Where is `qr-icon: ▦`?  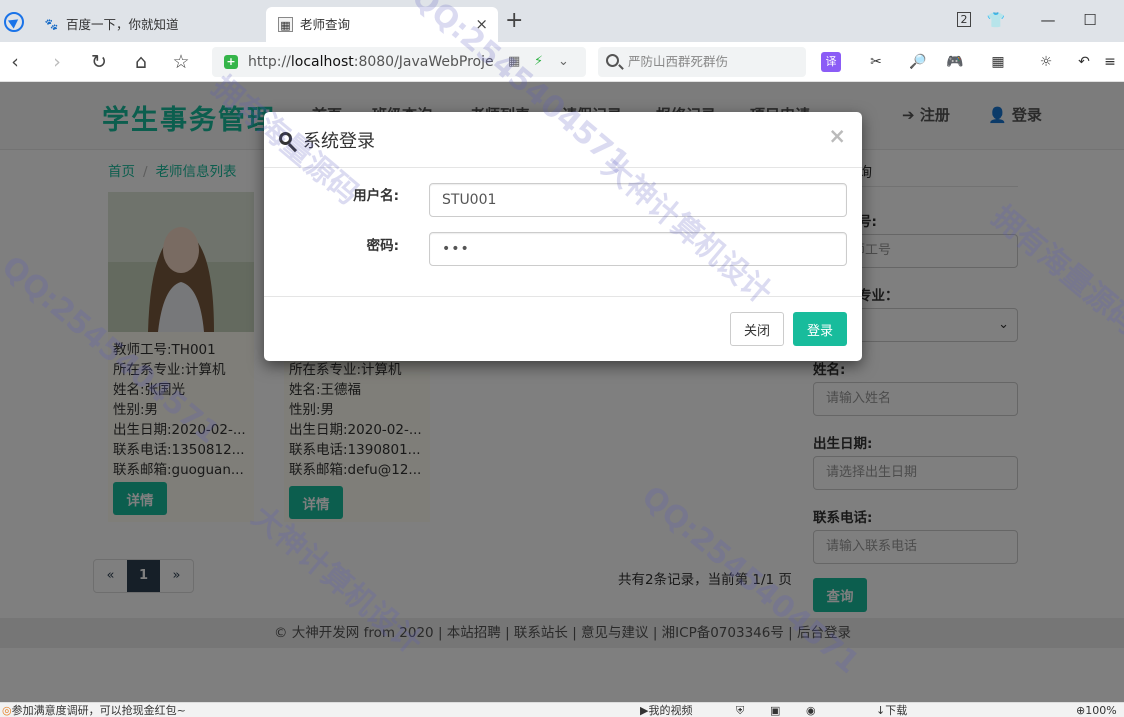 qr-icon: ▦ is located at coordinates (514, 62).